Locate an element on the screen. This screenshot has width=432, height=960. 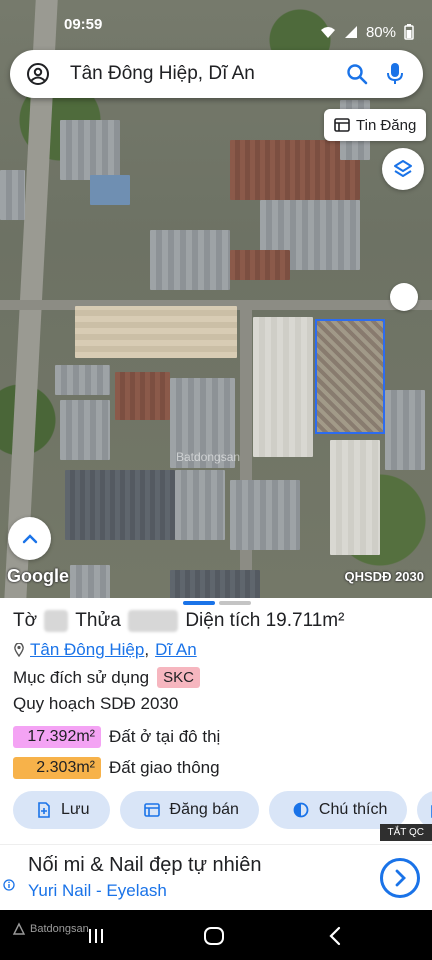
ad-title: Nối mi & Nail đẹp tự nhiên is located at coordinates (145, 865).